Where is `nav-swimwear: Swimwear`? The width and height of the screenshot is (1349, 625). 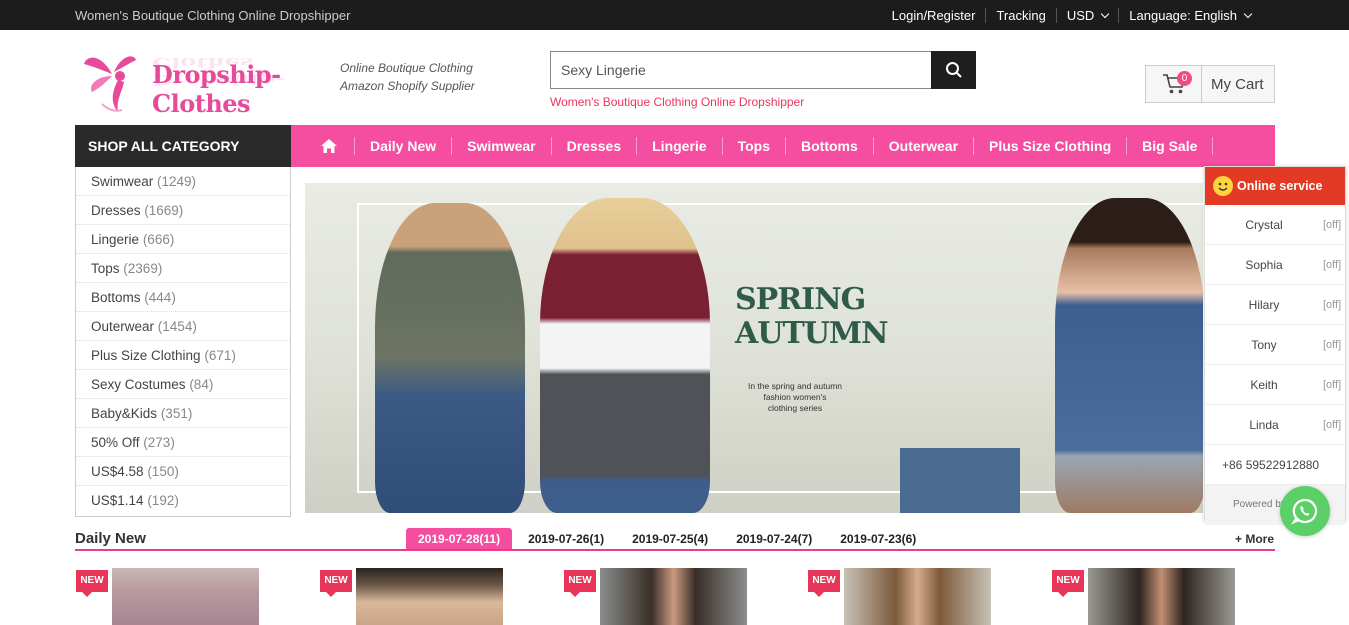 nav-swimwear: Swimwear is located at coordinates (500, 146).